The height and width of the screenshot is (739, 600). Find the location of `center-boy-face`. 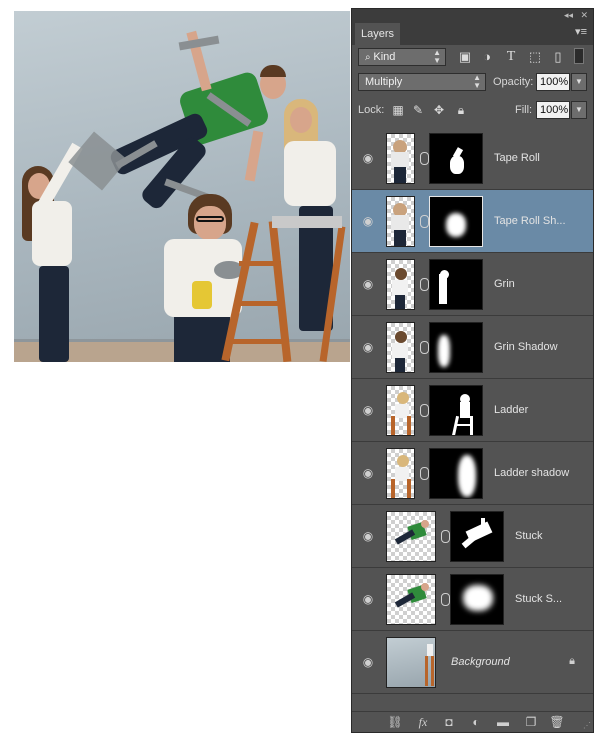

center-boy-face is located at coordinates (210, 223).